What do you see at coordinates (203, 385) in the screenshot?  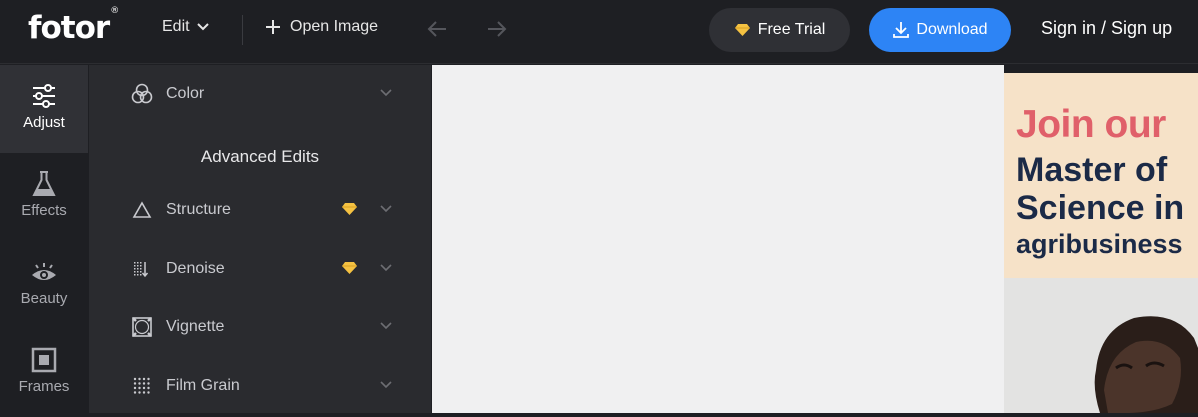 I see `film-grain-label: Film Grain` at bounding box center [203, 385].